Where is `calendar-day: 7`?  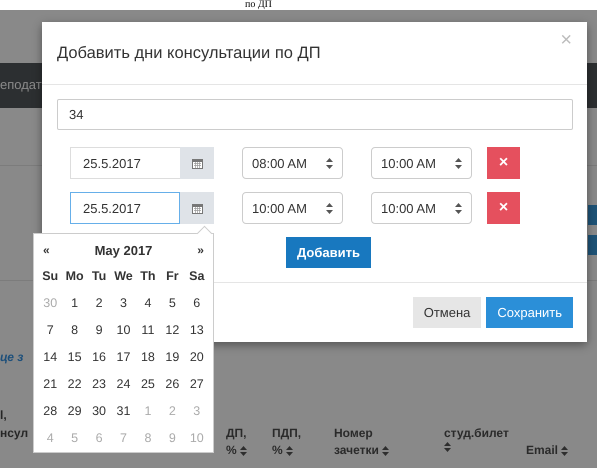 calendar-day: 7 is located at coordinates (50, 329).